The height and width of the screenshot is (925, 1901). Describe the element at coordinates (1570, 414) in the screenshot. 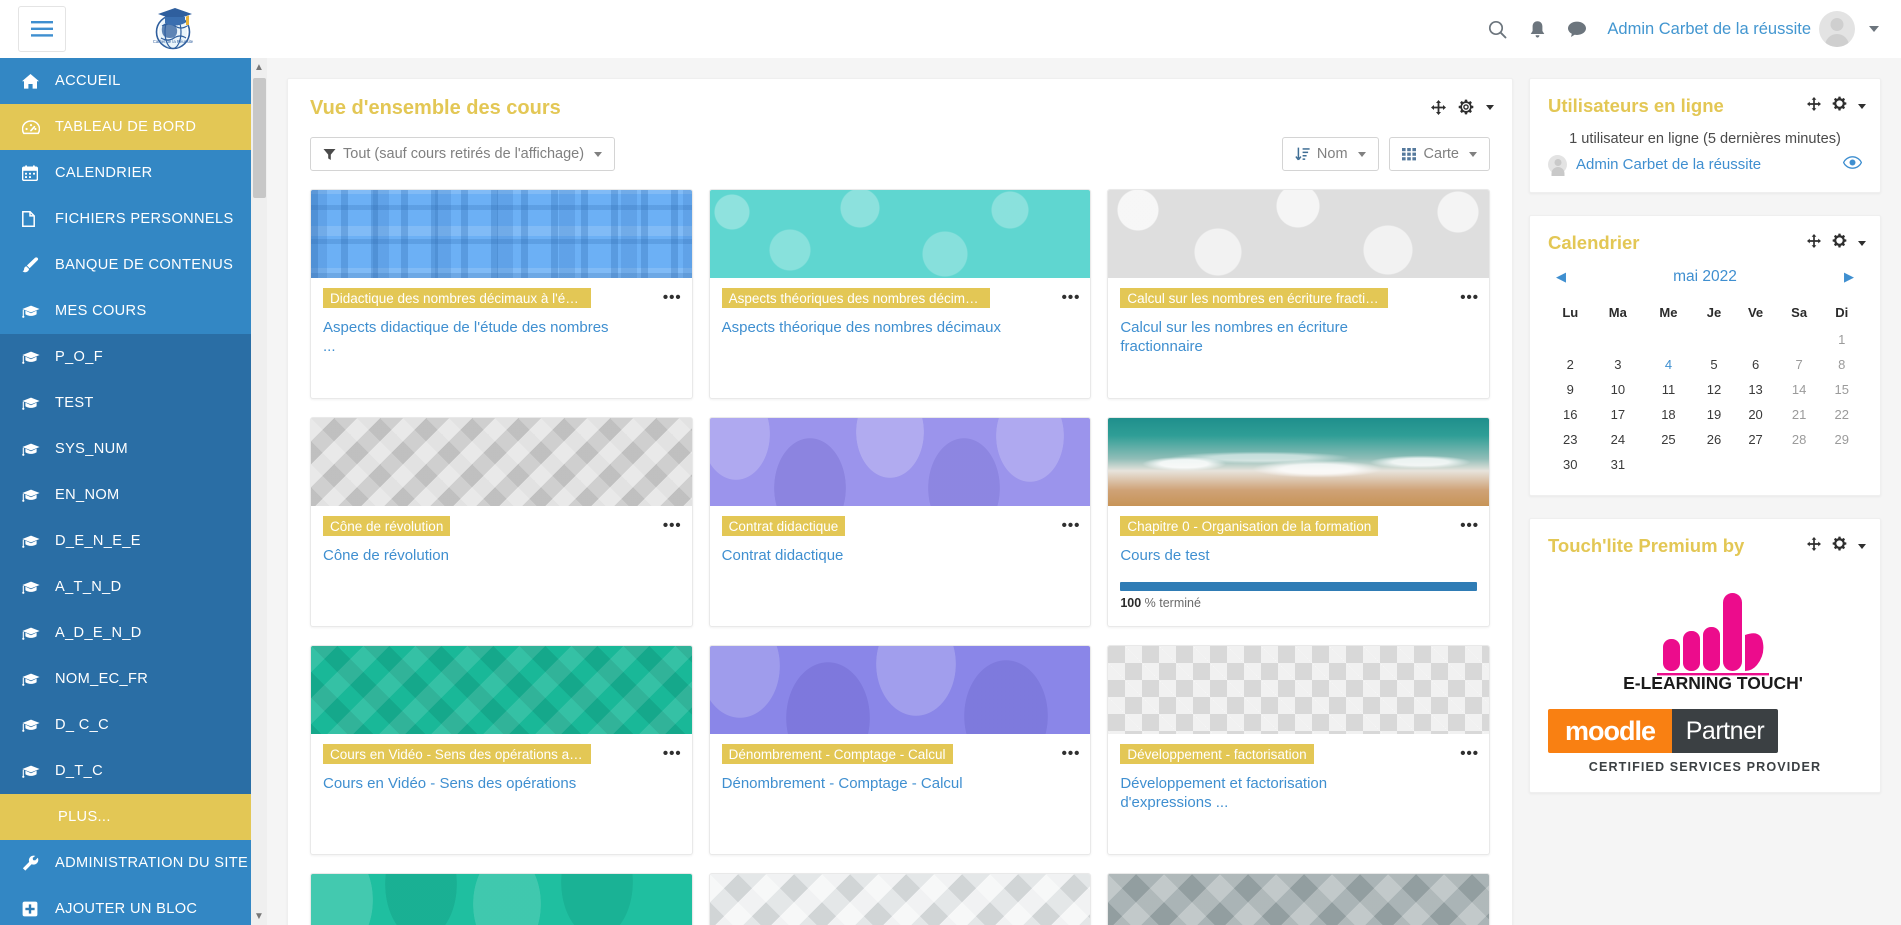

I see `calendar-day: 16` at that location.